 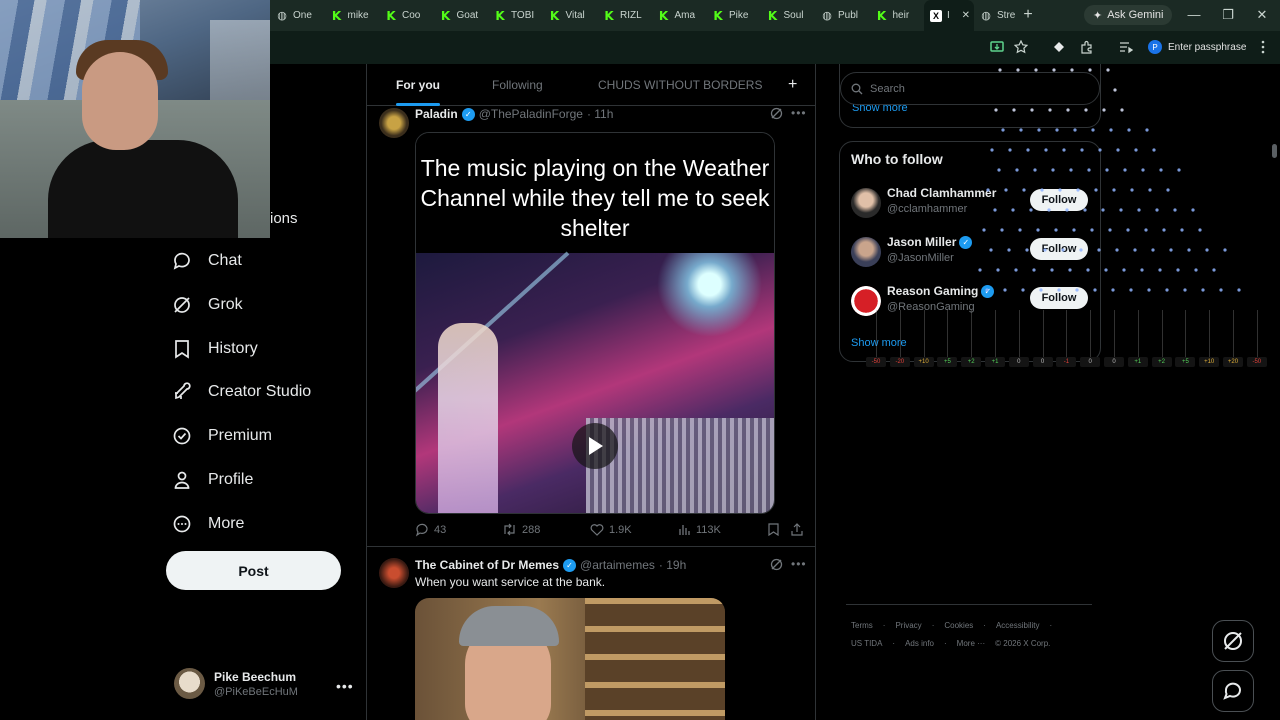 I want to click on reading-list-icon, so click(x=1126, y=47).